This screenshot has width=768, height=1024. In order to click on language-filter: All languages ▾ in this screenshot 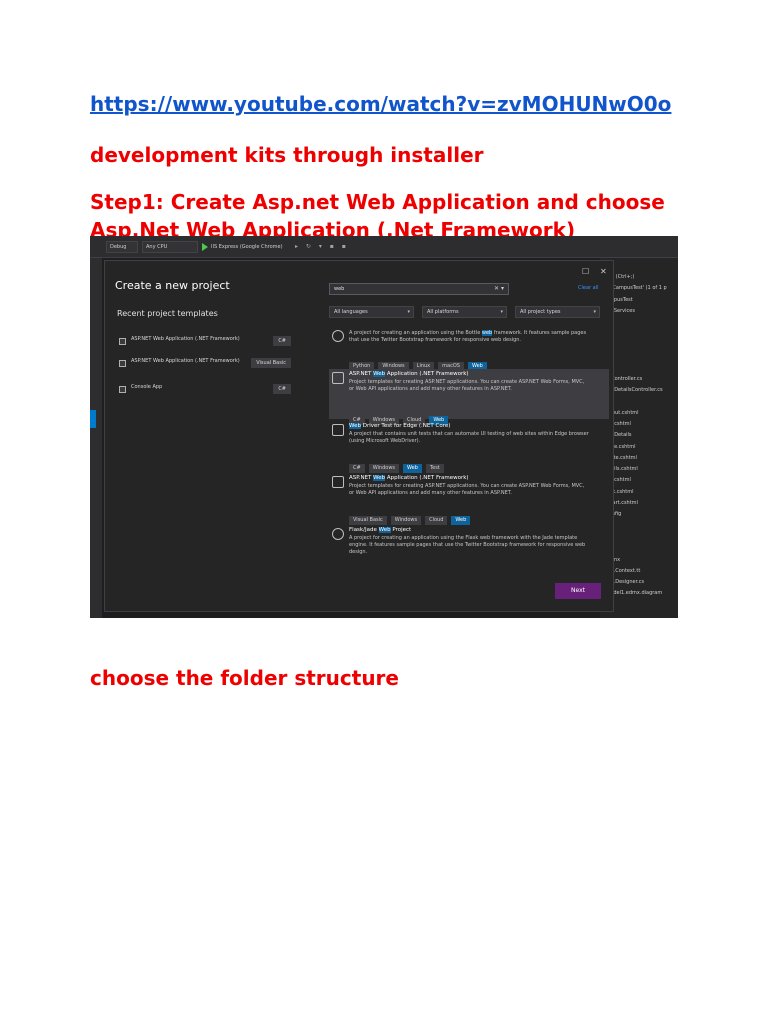, I will do `click(371, 312)`.